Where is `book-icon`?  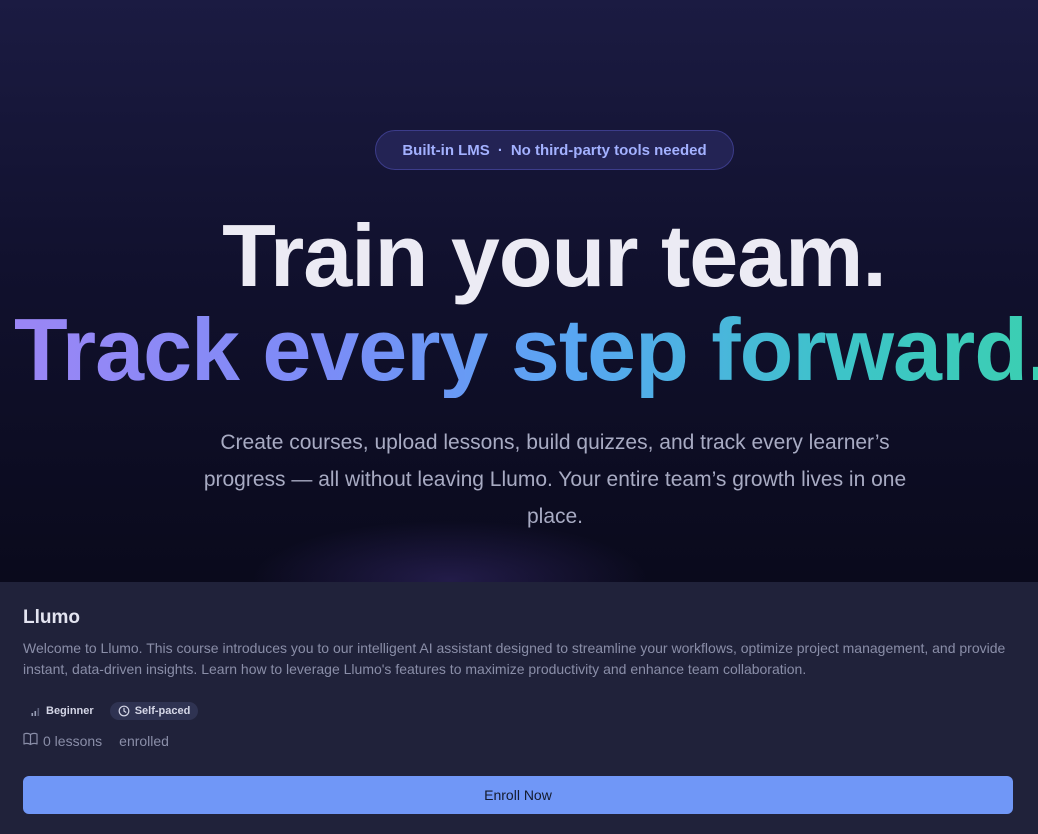 book-icon is located at coordinates (30, 740).